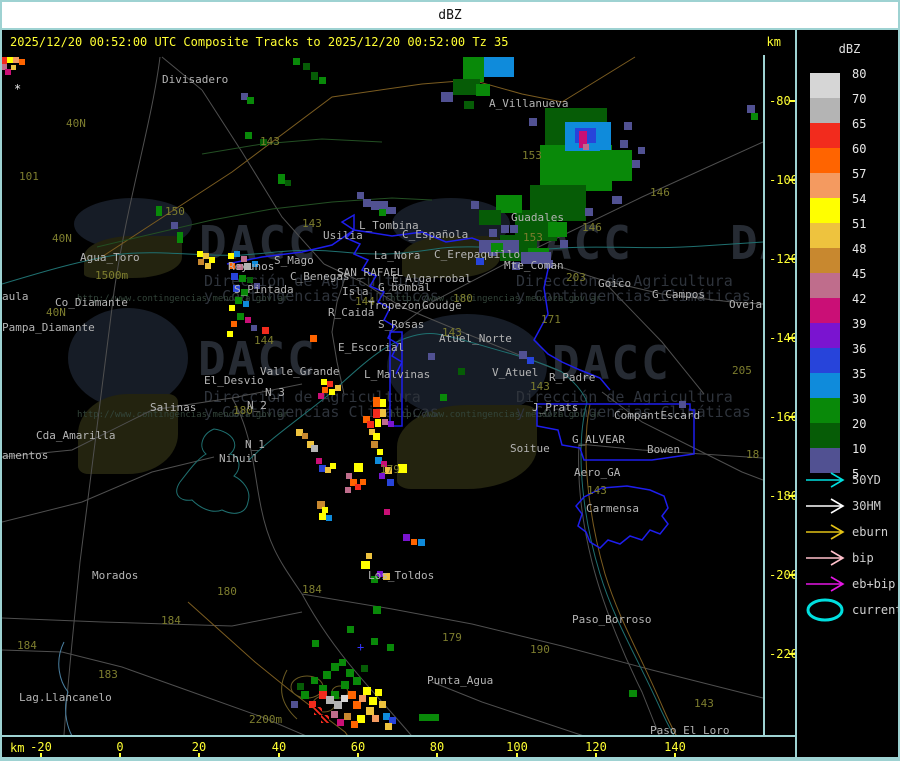 Image resolution: width=900 pixels, height=761 pixels. What do you see at coordinates (612, 619) in the screenshot?
I see `town-label: Paso_Borroso` at bounding box center [612, 619].